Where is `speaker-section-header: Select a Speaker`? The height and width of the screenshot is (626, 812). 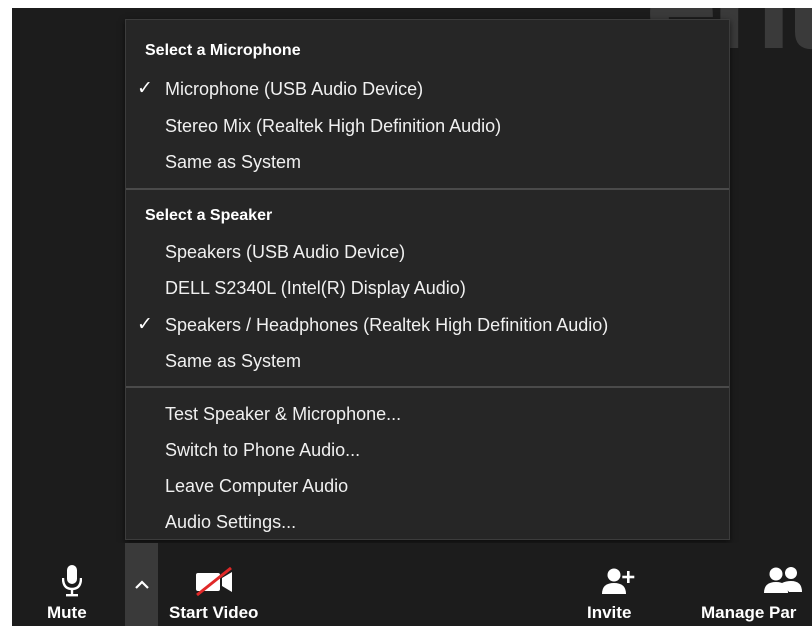
speaker-section-header: Select a Speaker is located at coordinates (209, 215).